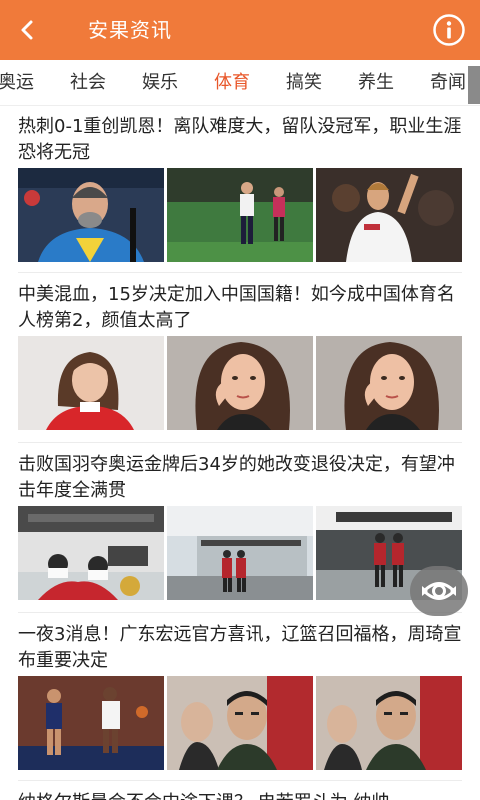 The height and width of the screenshot is (800, 480). I want to click on back-arrow-icon, so click(27, 30).